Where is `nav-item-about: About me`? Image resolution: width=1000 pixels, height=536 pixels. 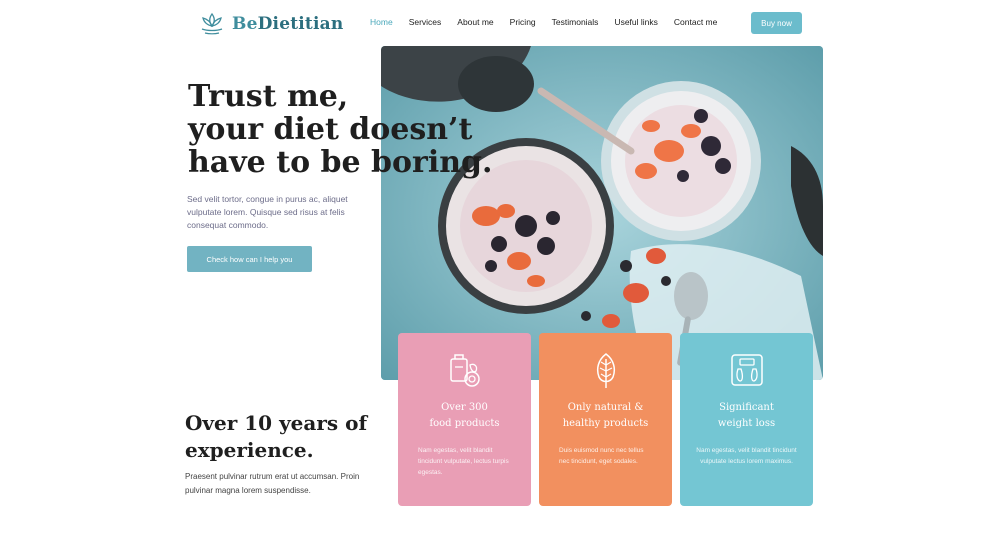 nav-item-about: About me is located at coordinates (475, 22).